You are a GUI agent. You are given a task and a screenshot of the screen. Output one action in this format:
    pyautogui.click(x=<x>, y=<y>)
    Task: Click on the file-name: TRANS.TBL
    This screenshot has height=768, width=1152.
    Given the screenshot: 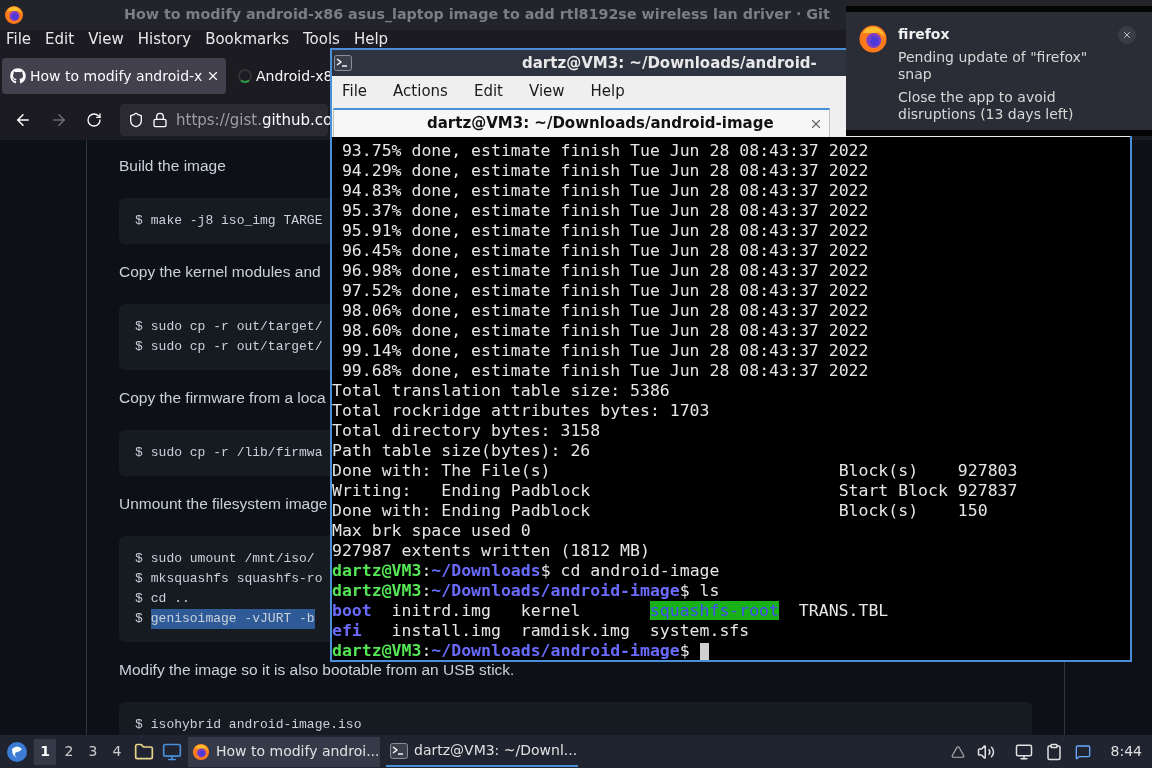 What is the action you would take?
    pyautogui.click(x=843, y=610)
    